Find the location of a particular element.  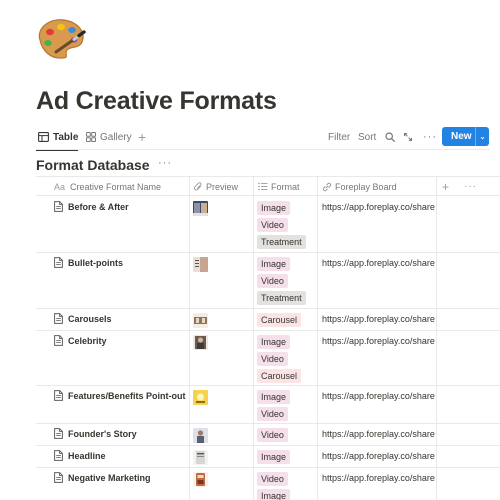

view-bar: Table Gallery + Filter Sort ··· New ⌄ is located at coordinates (263, 138).